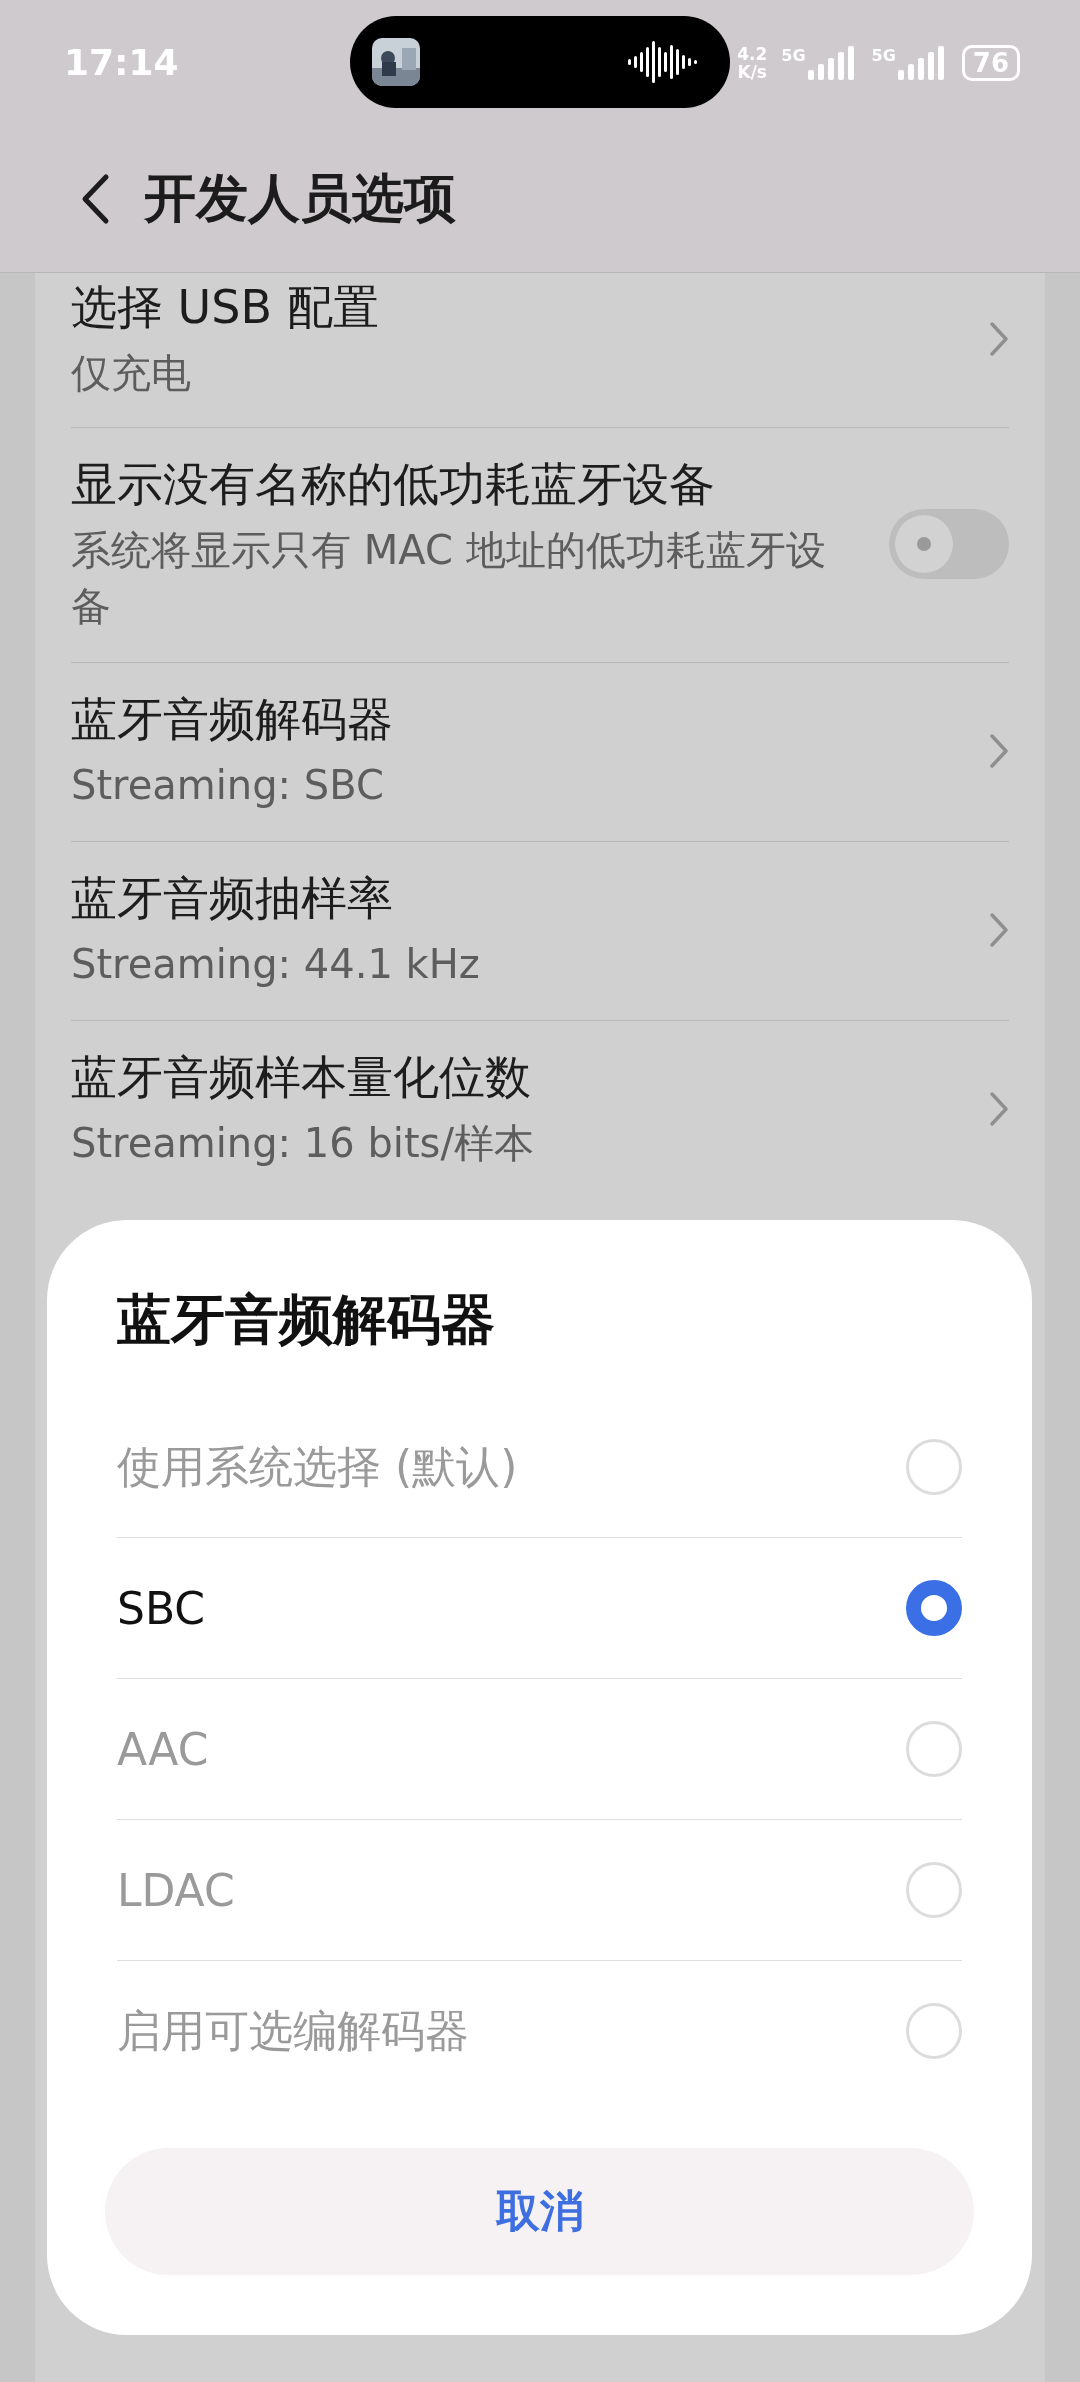  What do you see at coordinates (510, 1078) in the screenshot?
I see `setting-title: 蓝牙音频样本量化位数` at bounding box center [510, 1078].